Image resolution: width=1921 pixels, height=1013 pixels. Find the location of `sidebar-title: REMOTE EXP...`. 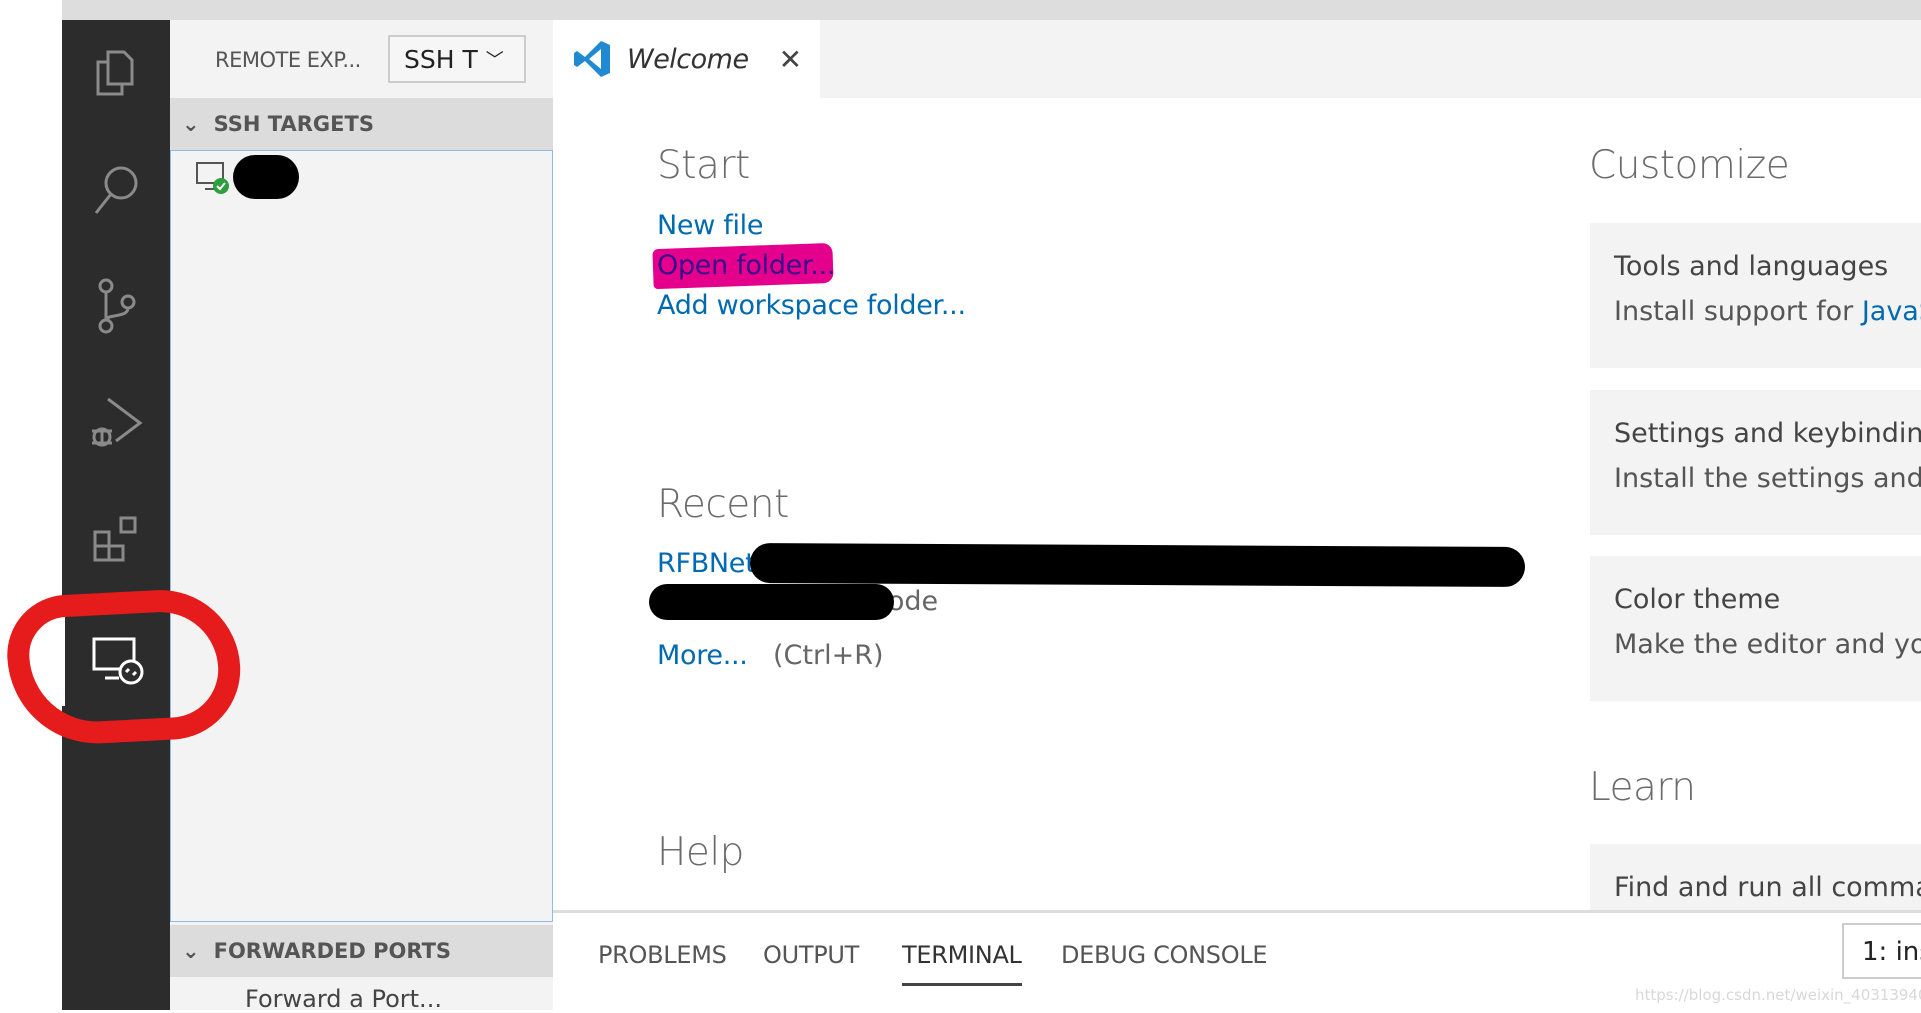

sidebar-title: REMOTE EXP... is located at coordinates (288, 60).